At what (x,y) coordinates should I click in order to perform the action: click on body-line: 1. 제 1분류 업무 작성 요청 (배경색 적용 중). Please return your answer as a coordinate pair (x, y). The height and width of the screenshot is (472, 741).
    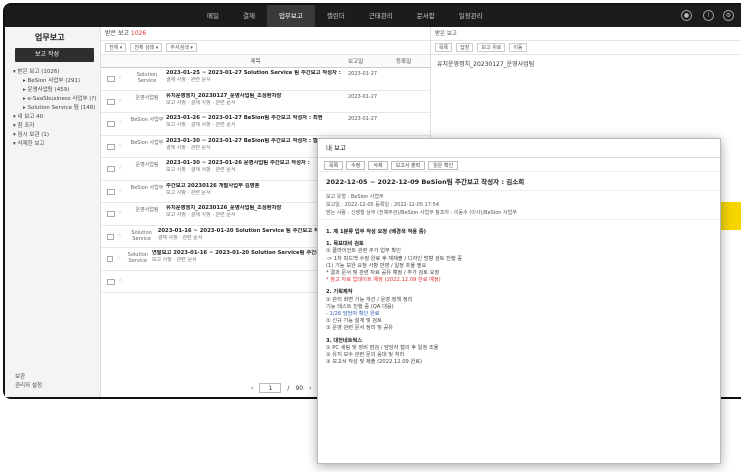
    Looking at the image, I should click on (376, 232).